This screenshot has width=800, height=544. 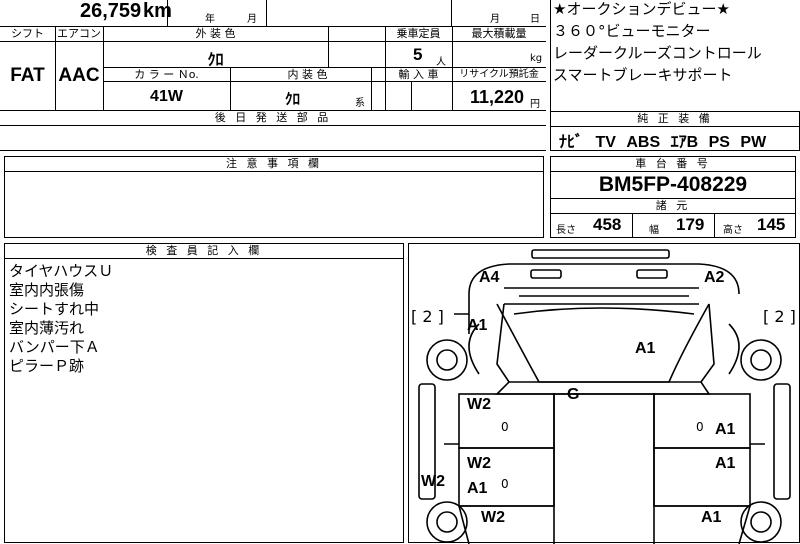 I want to click on damage-mark-front-left: A4, so click(x=489, y=277).